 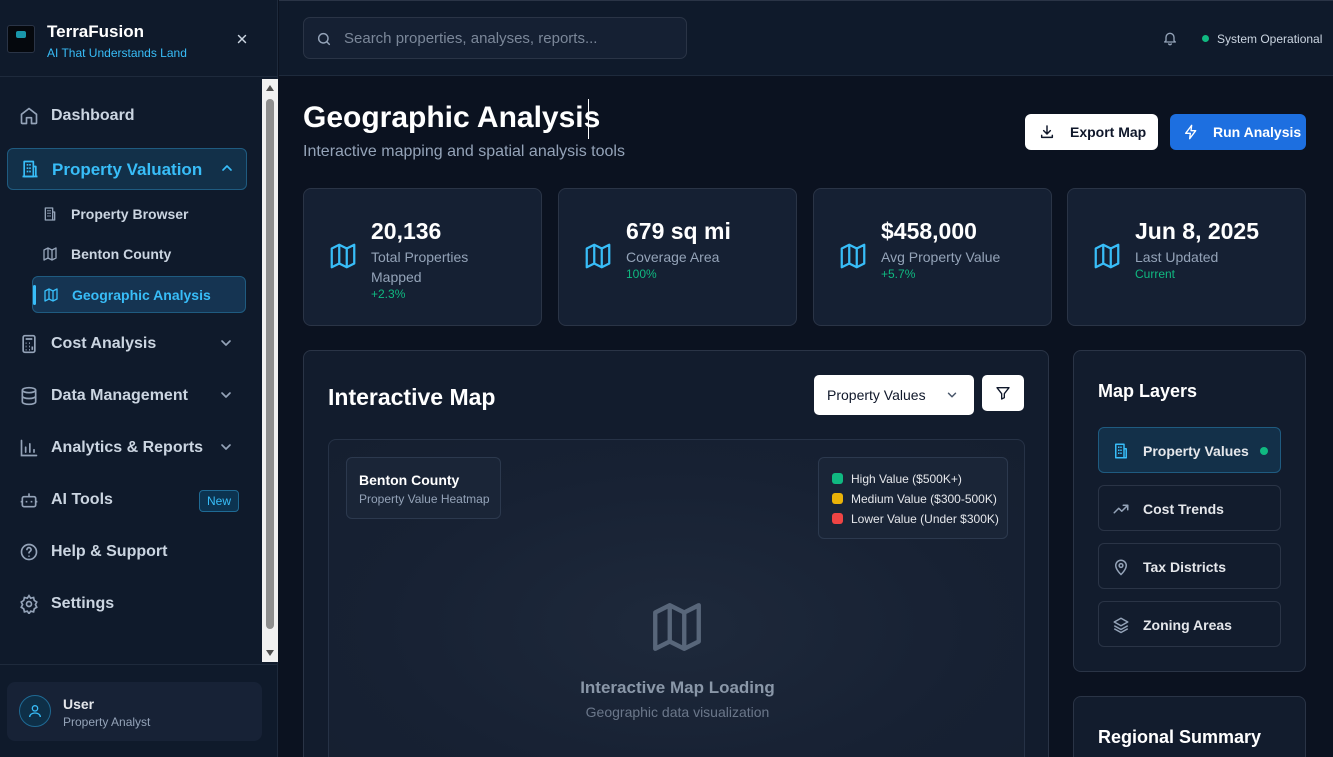 What do you see at coordinates (107, 722) in the screenshot?
I see `user-role: Property Analyst` at bounding box center [107, 722].